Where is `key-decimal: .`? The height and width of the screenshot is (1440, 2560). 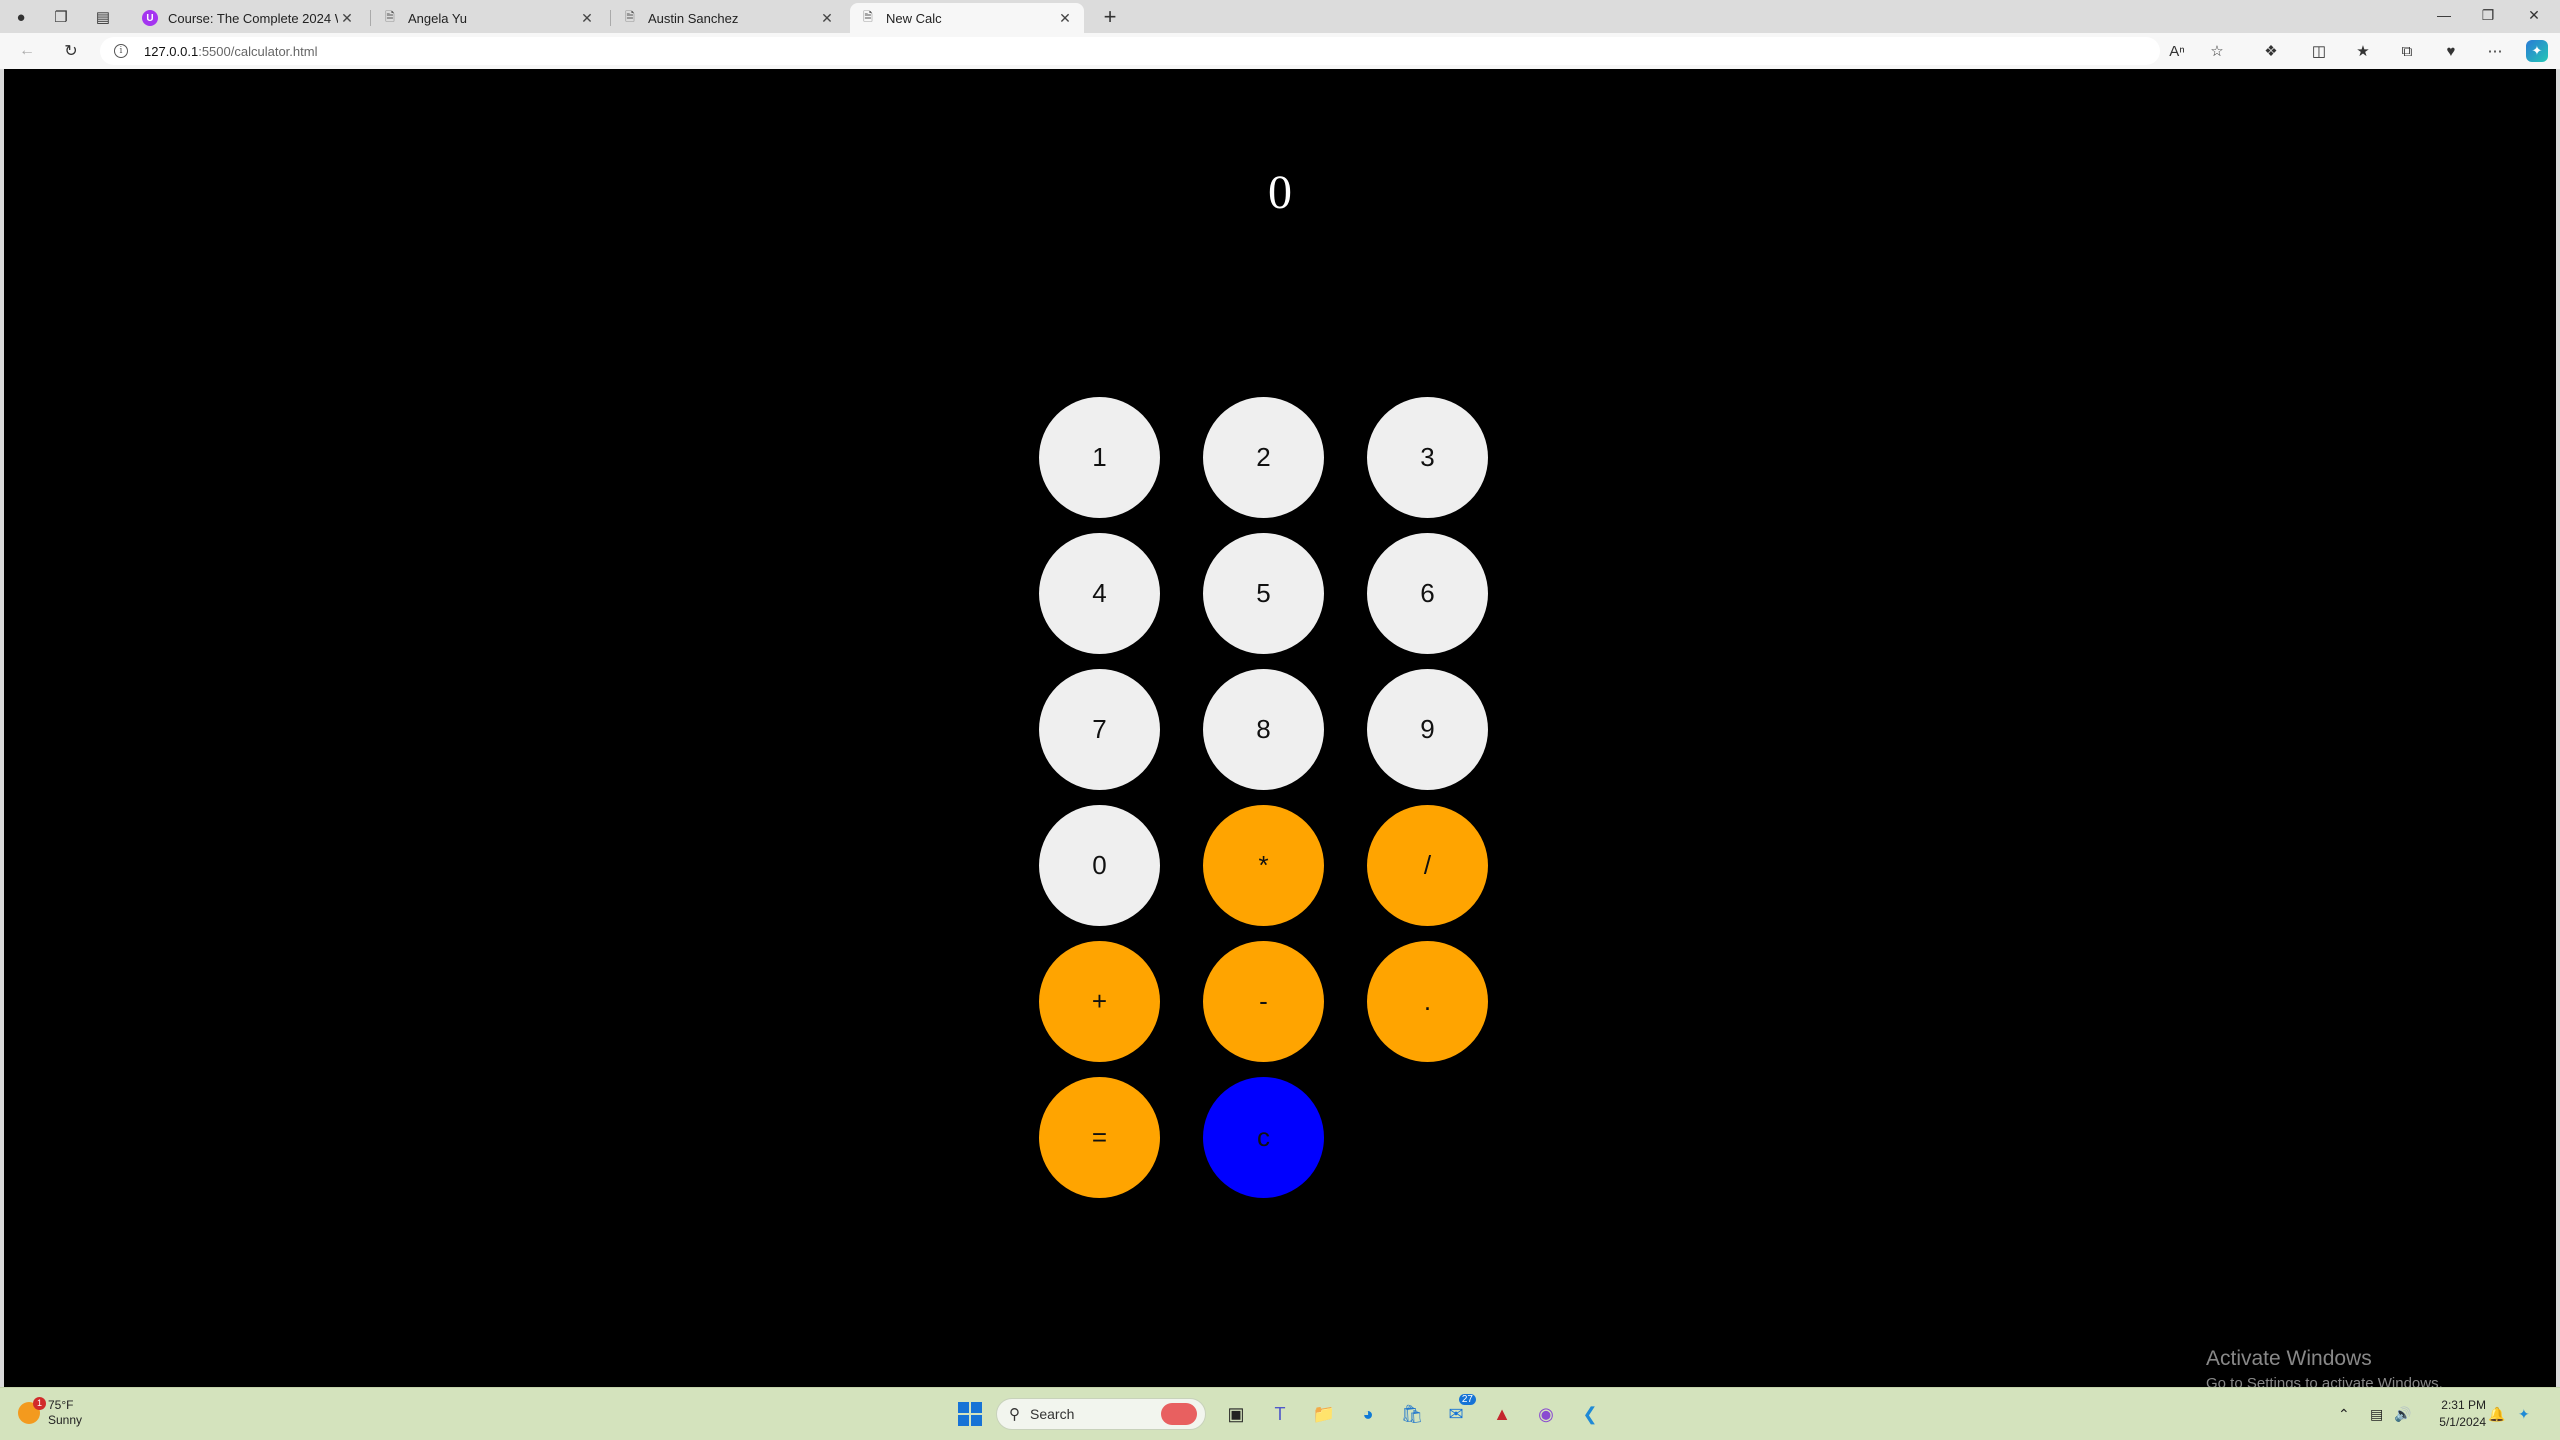 key-decimal: . is located at coordinates (1427, 1001).